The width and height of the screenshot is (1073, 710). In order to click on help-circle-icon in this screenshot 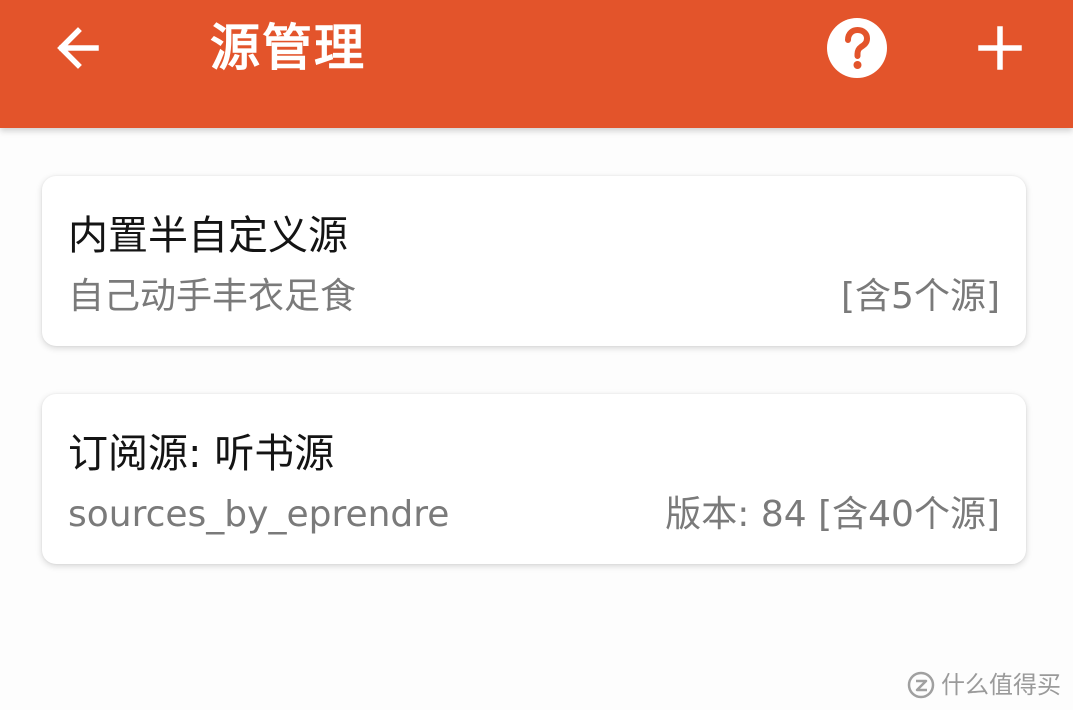, I will do `click(857, 48)`.